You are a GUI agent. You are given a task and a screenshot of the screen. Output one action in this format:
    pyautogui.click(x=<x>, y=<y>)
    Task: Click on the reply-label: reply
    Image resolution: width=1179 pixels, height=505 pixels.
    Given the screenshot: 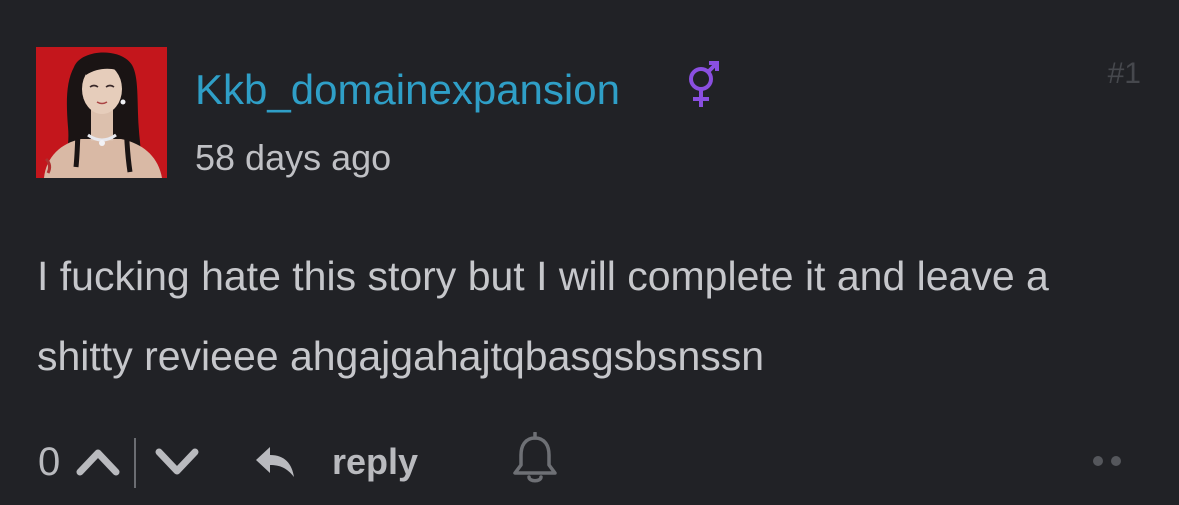 What is the action you would take?
    pyautogui.click(x=375, y=461)
    